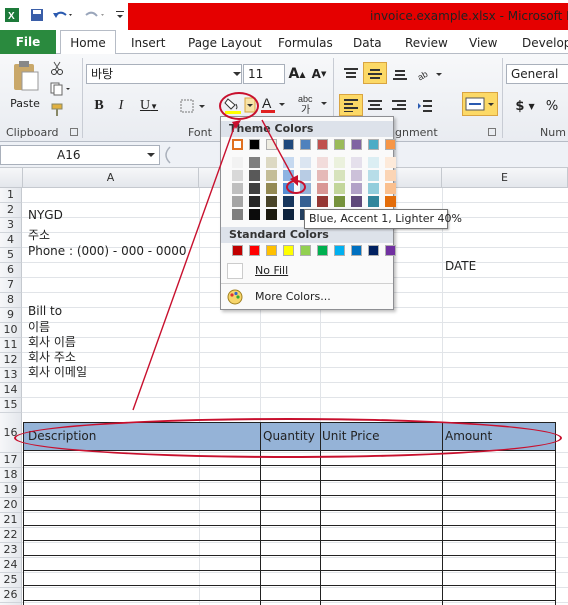 This screenshot has height=605, width=568. I want to click on arrow-head-swatch, so click(294, 180).